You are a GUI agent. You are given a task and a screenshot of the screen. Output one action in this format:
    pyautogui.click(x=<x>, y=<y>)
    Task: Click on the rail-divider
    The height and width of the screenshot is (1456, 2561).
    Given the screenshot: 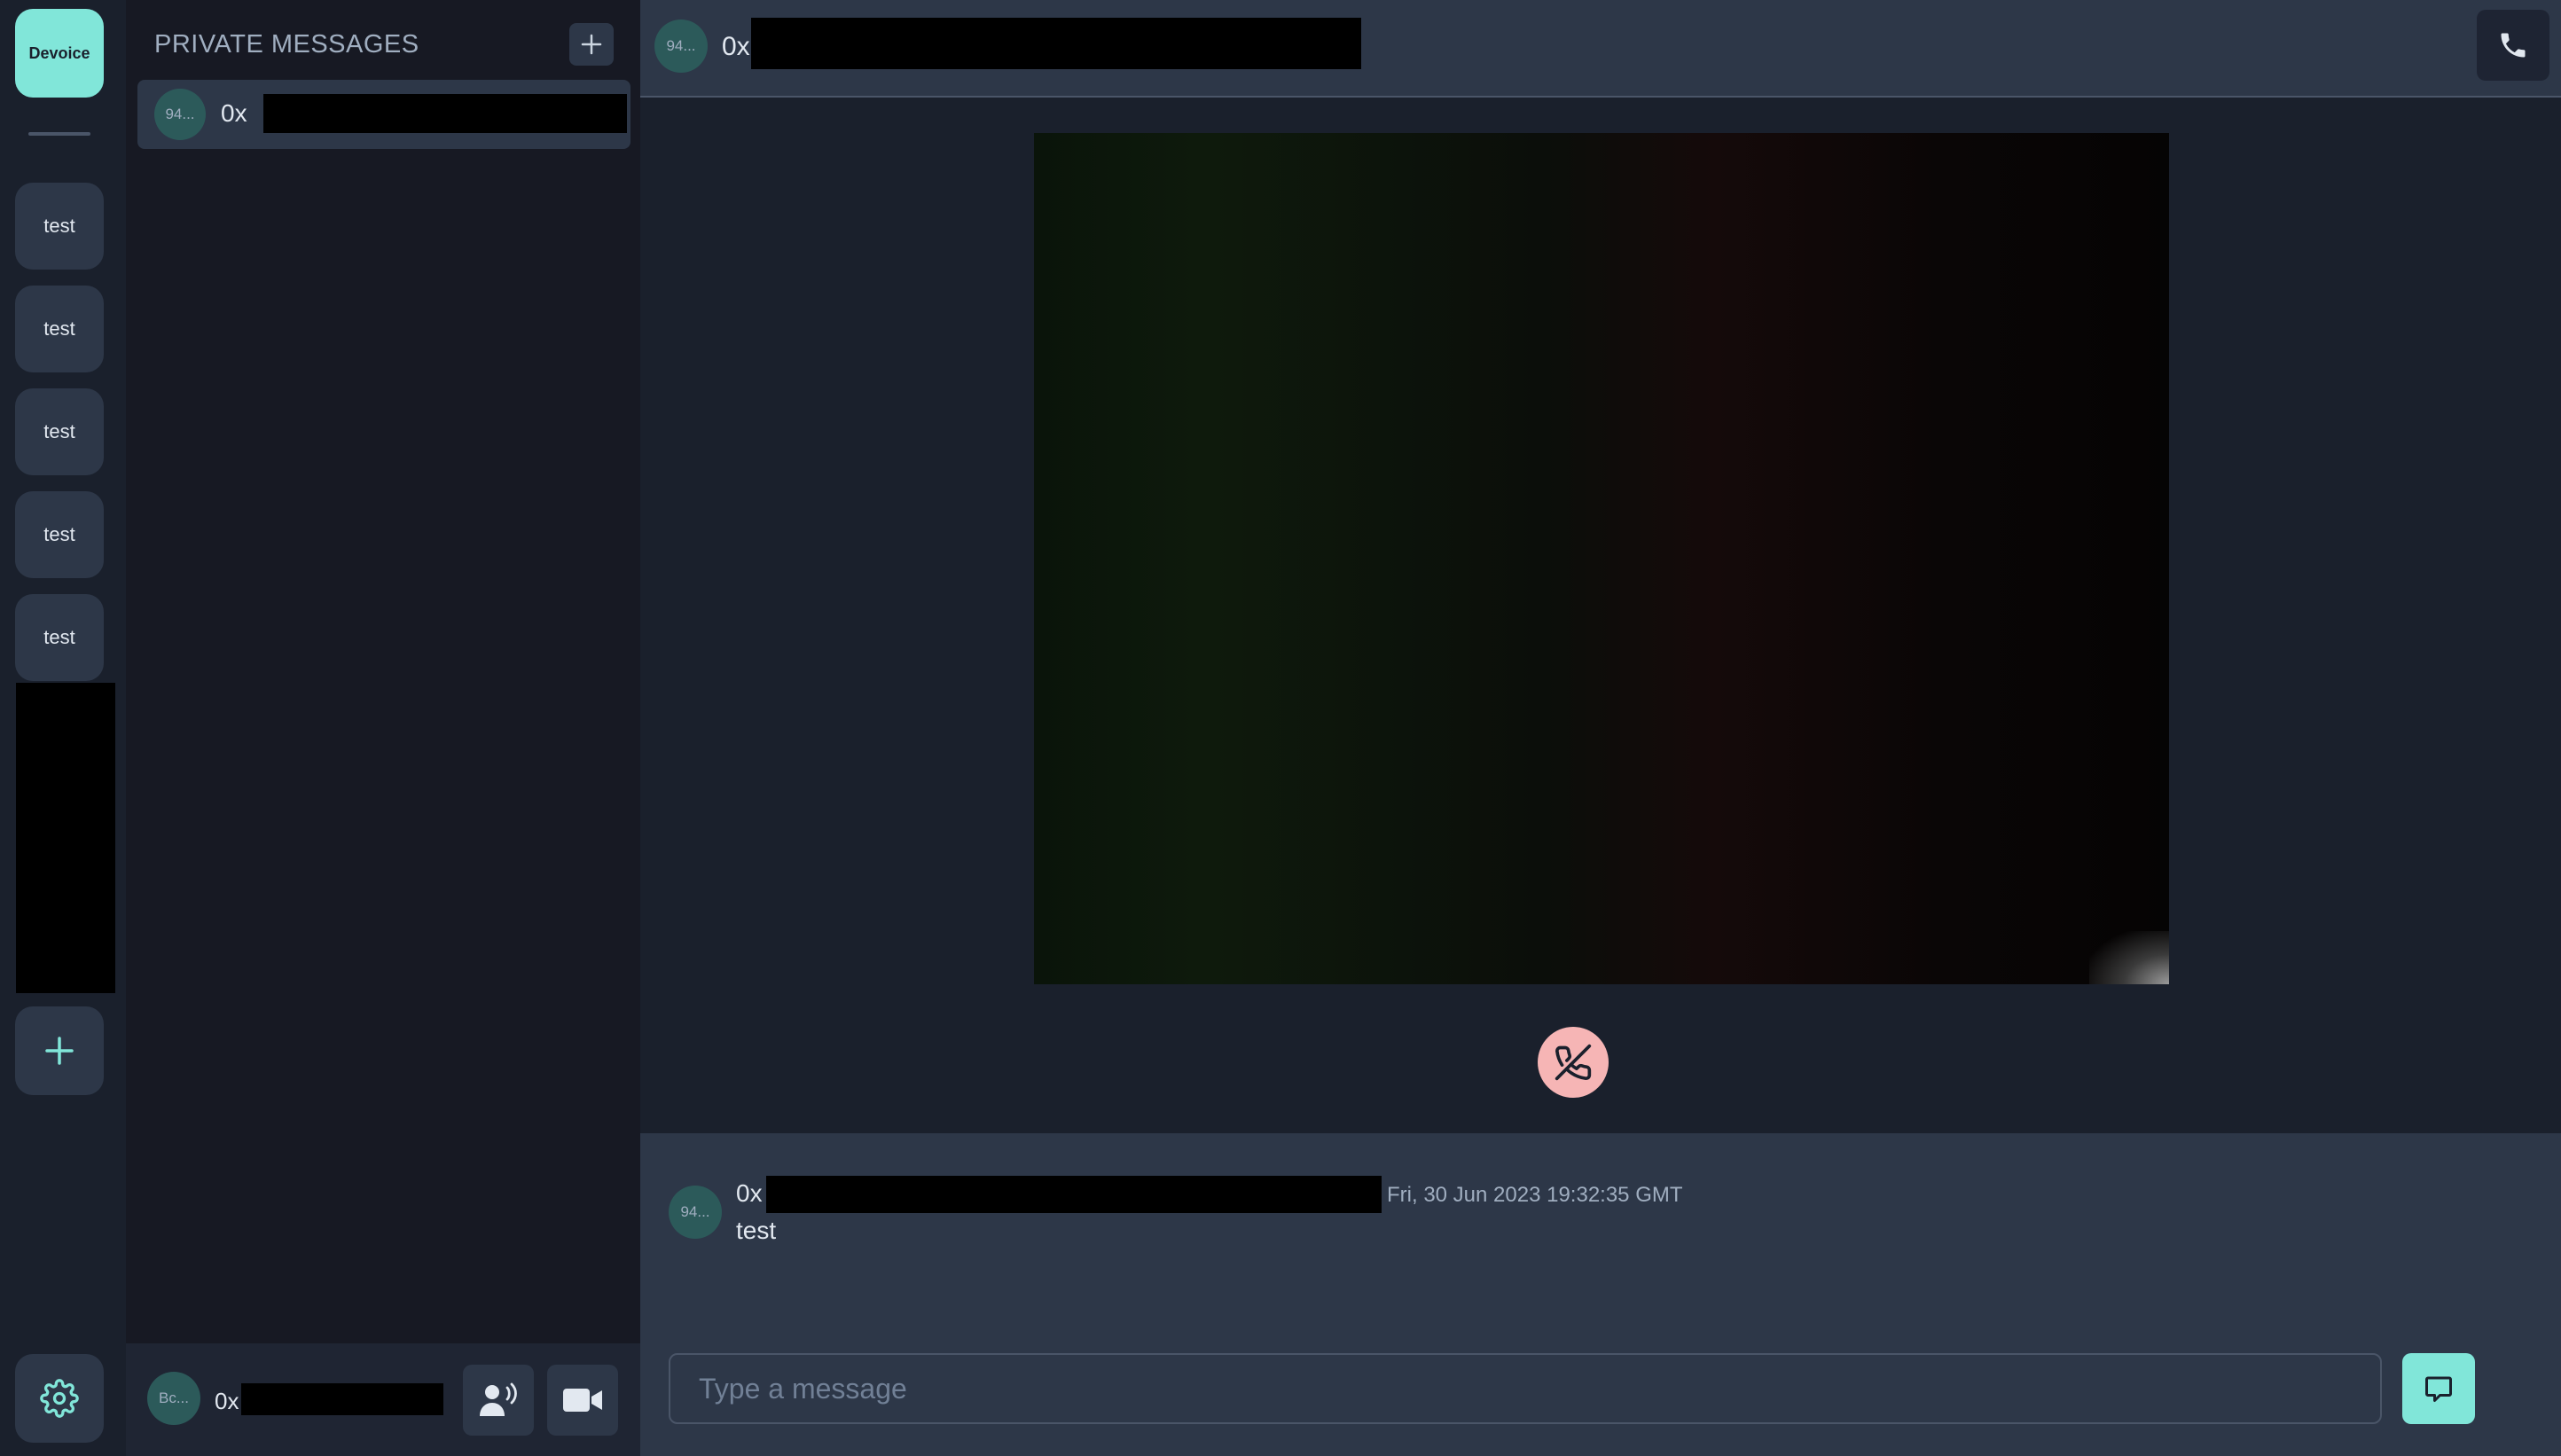 What is the action you would take?
    pyautogui.click(x=59, y=134)
    